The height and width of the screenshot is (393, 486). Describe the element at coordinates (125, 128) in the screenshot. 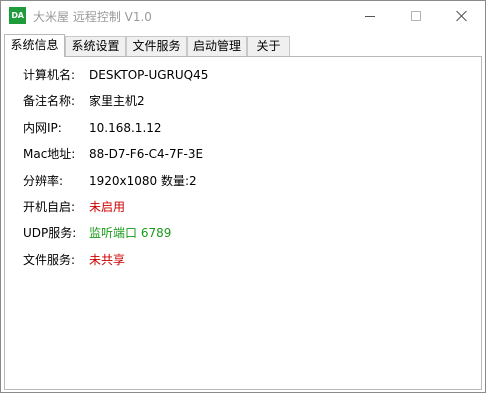

I see `lan-ip-value: 10.168.1.12` at that location.